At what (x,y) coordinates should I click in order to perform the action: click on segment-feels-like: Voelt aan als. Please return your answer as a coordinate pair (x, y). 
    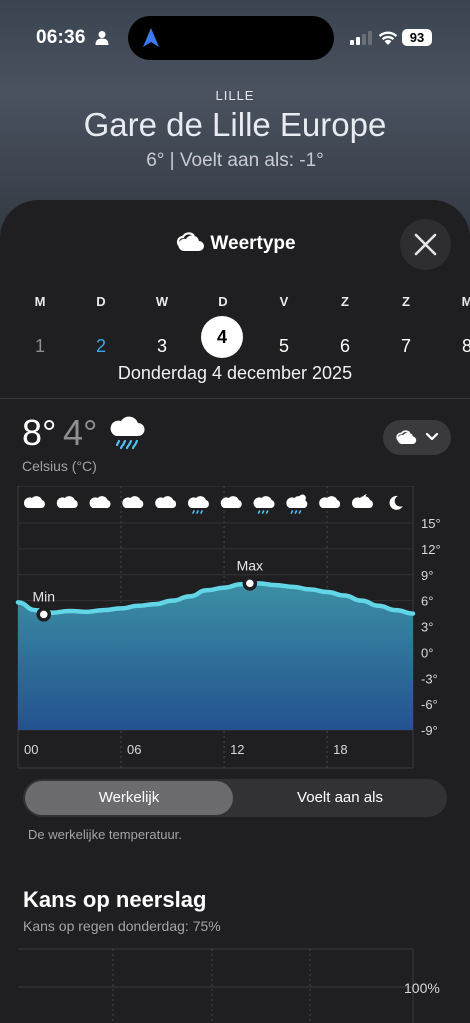
    Looking at the image, I should click on (340, 798).